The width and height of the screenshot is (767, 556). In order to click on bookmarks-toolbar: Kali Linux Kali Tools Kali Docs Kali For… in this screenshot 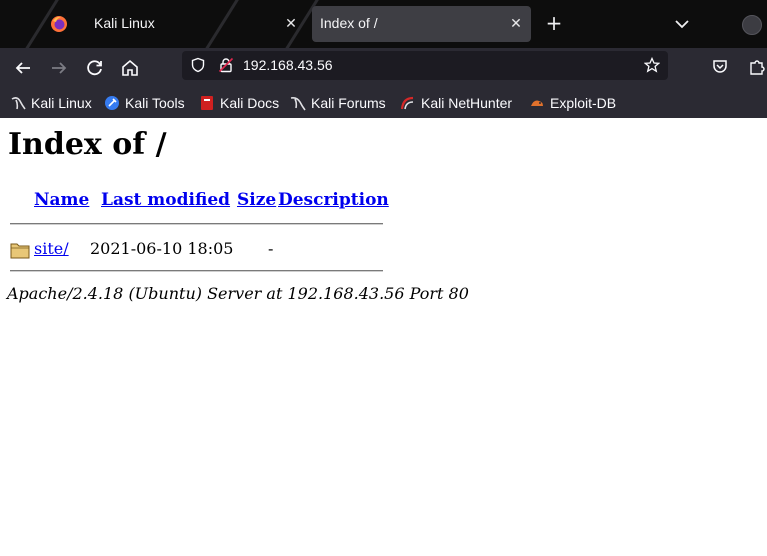, I will do `click(383, 103)`.